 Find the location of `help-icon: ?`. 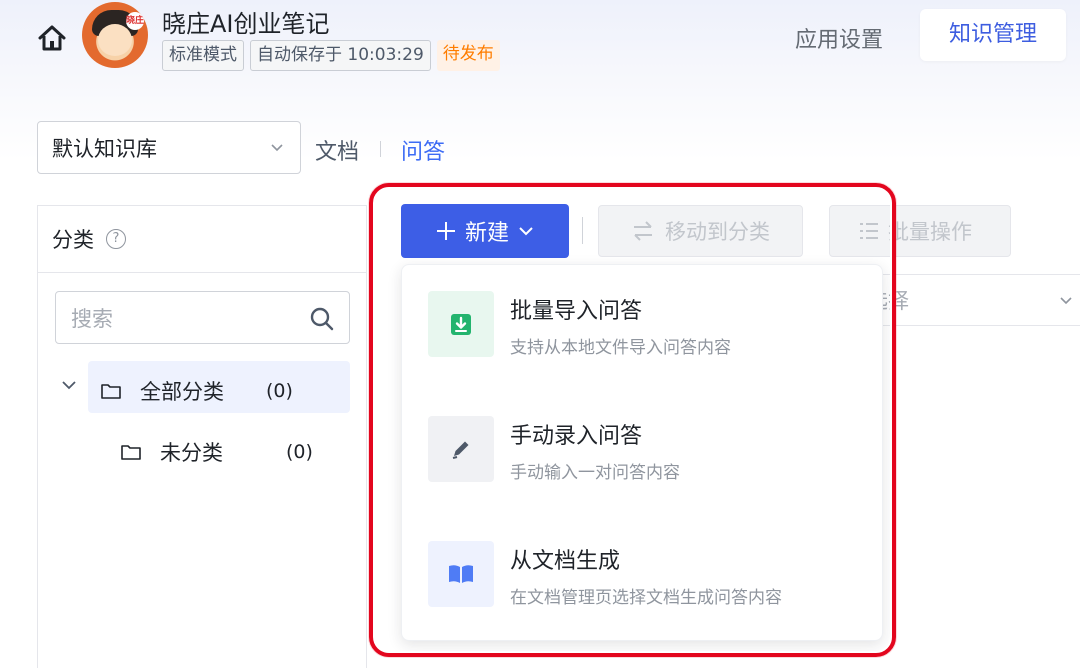

help-icon: ? is located at coordinates (116, 239).